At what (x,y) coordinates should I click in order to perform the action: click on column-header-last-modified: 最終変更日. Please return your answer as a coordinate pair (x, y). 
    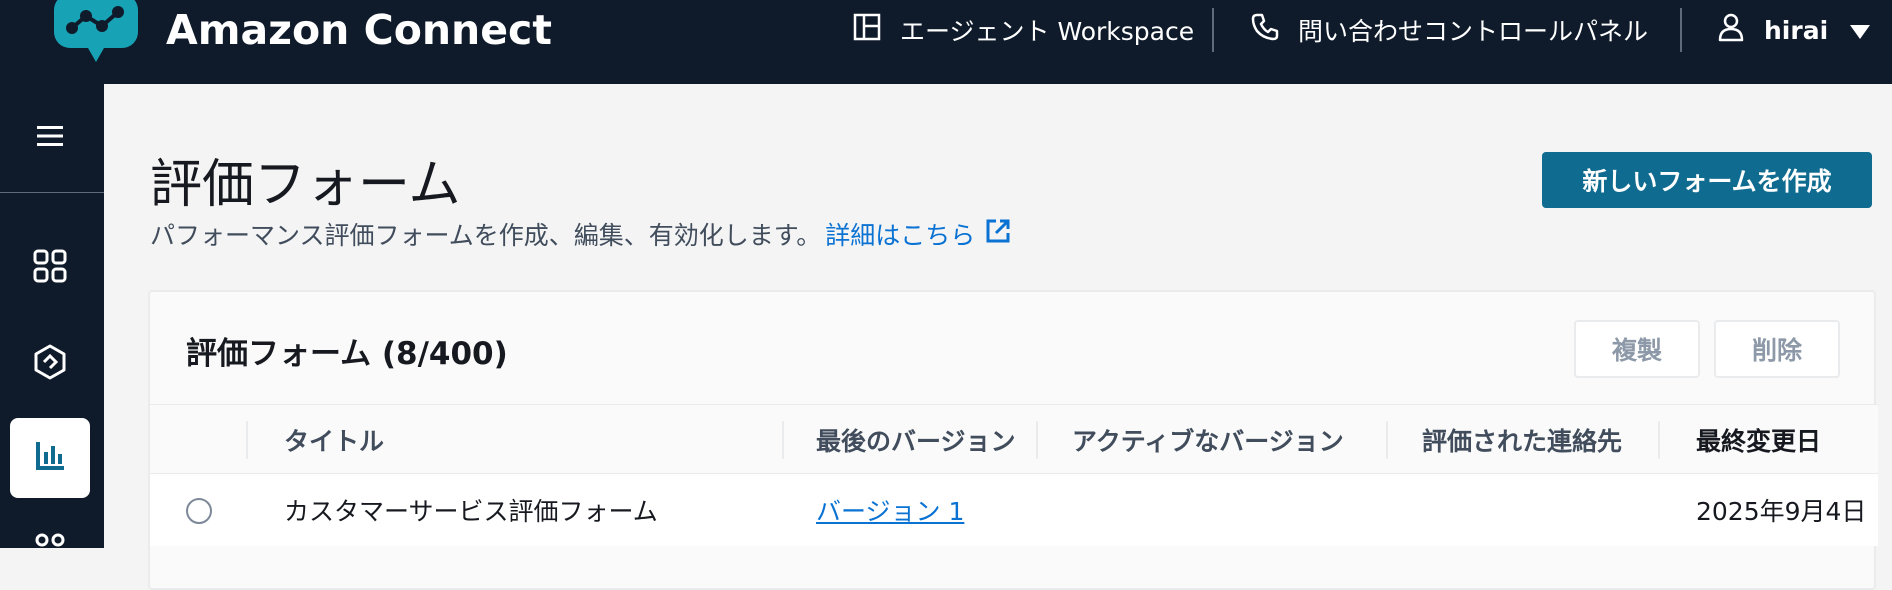
    Looking at the image, I should click on (1758, 440).